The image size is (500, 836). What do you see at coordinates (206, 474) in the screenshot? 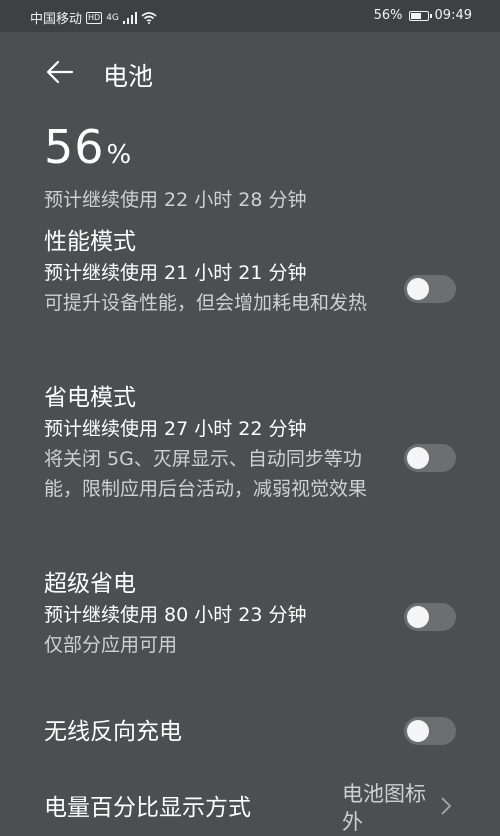
I see `setting-description: 将关闭 5G、灭屏显示、自动同步等功能，限制应用后台活动，减弱视觉效果` at bounding box center [206, 474].